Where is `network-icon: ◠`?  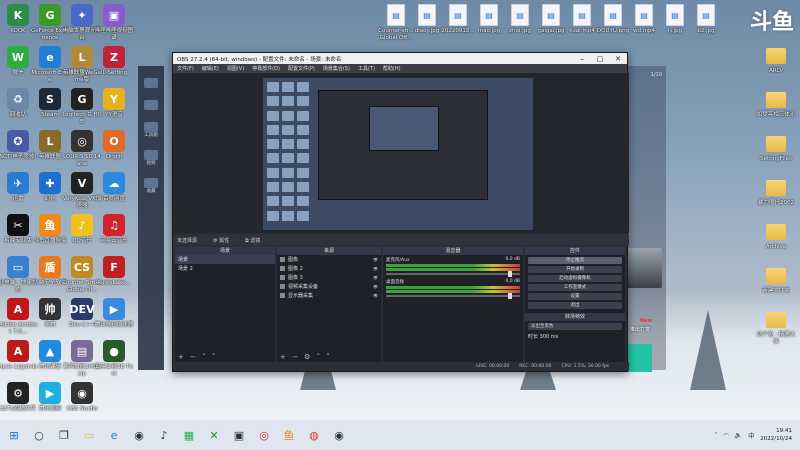 network-icon: ◠ is located at coordinates (726, 435).